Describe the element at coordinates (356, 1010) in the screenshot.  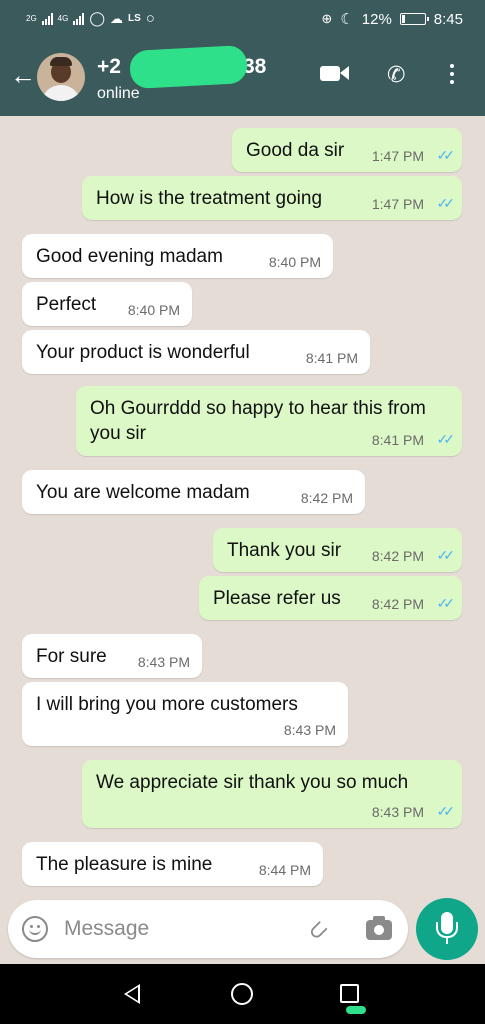
I see `redaction-dot` at that location.